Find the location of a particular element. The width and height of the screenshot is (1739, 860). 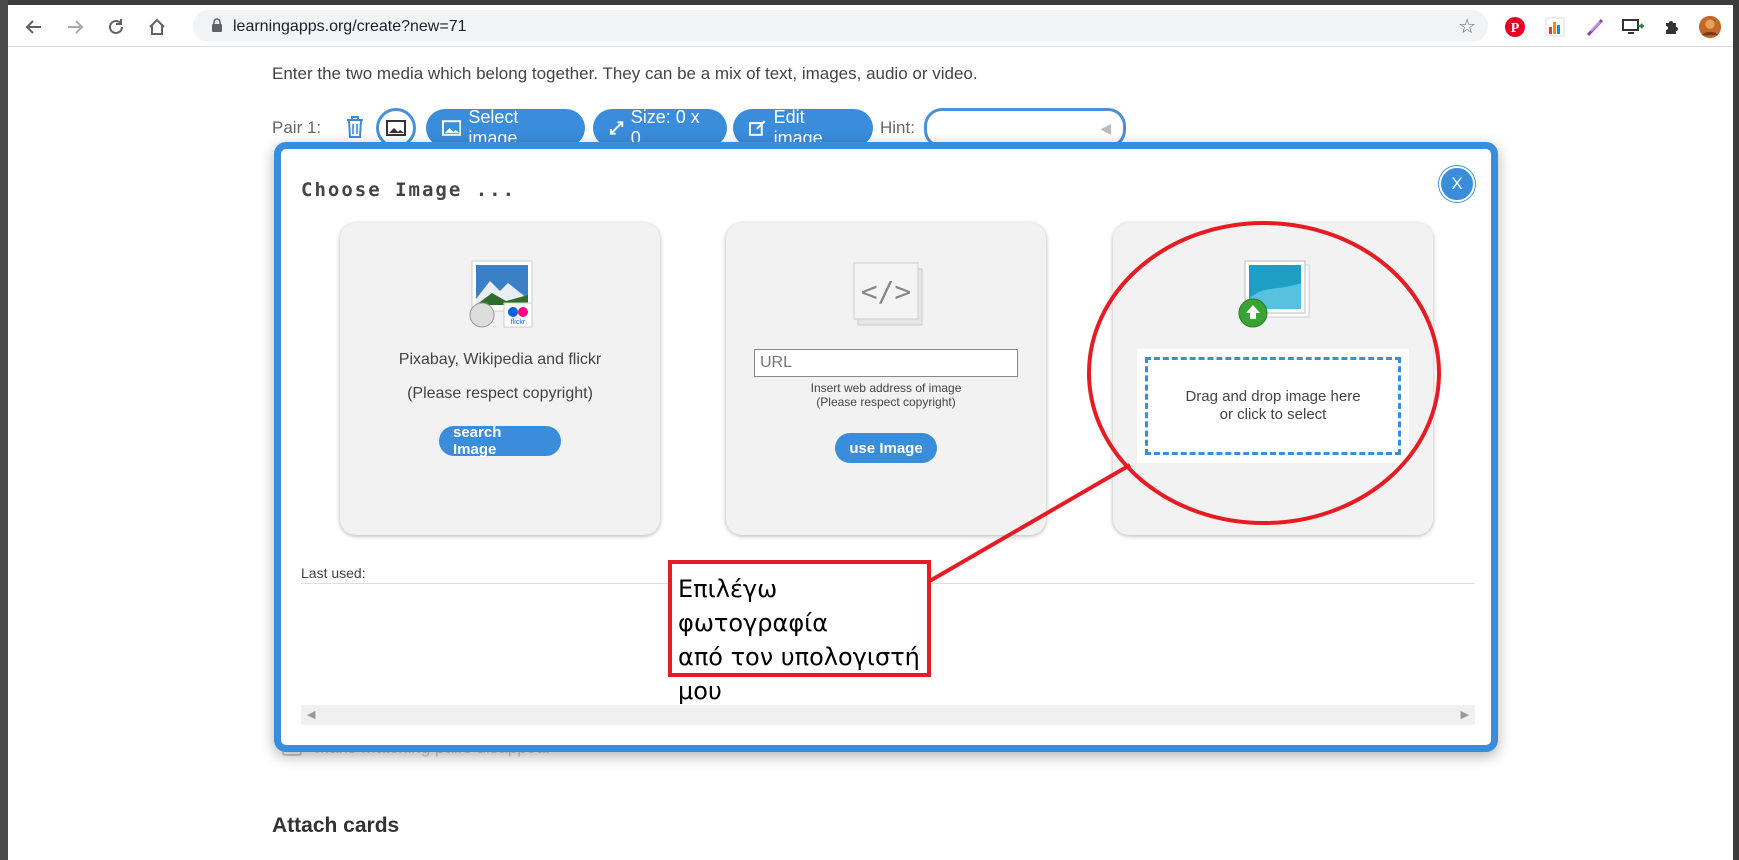

scroll-right-icon: ▶ is located at coordinates (1465, 714).